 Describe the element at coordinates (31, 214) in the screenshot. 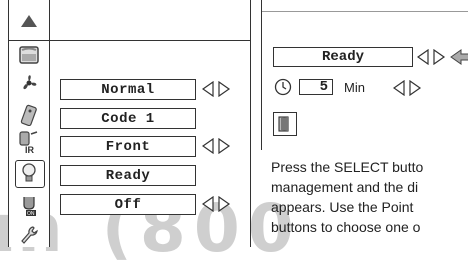

I see `svg-text: ON` at that location.